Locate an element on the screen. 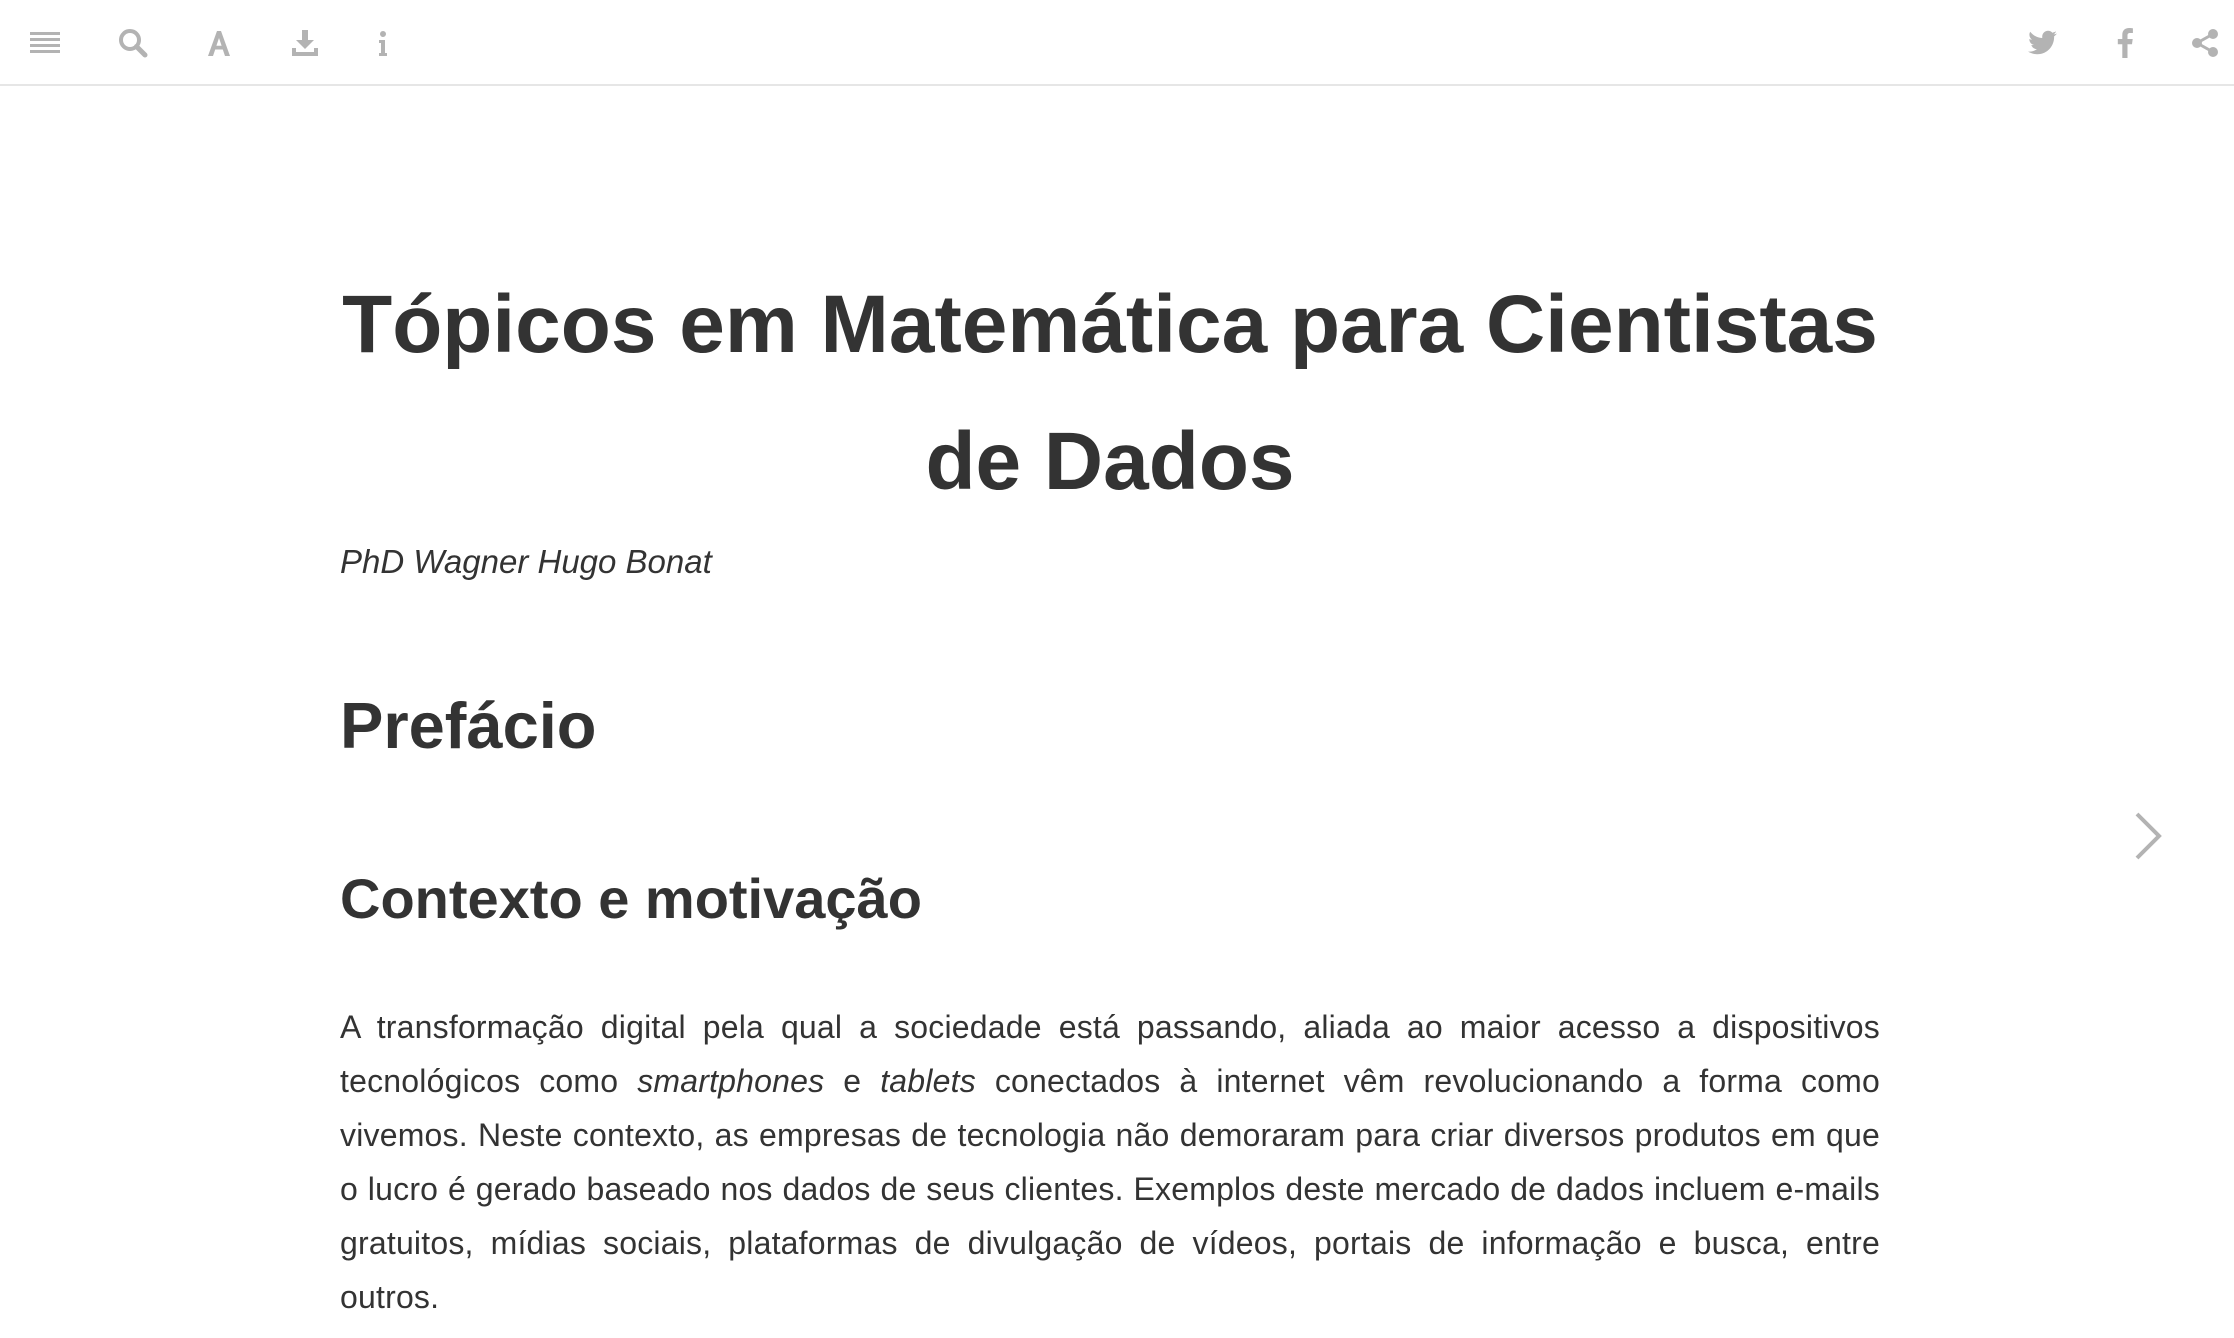 The width and height of the screenshot is (2234, 1338). paragraph-text: e is located at coordinates (852, 1081).